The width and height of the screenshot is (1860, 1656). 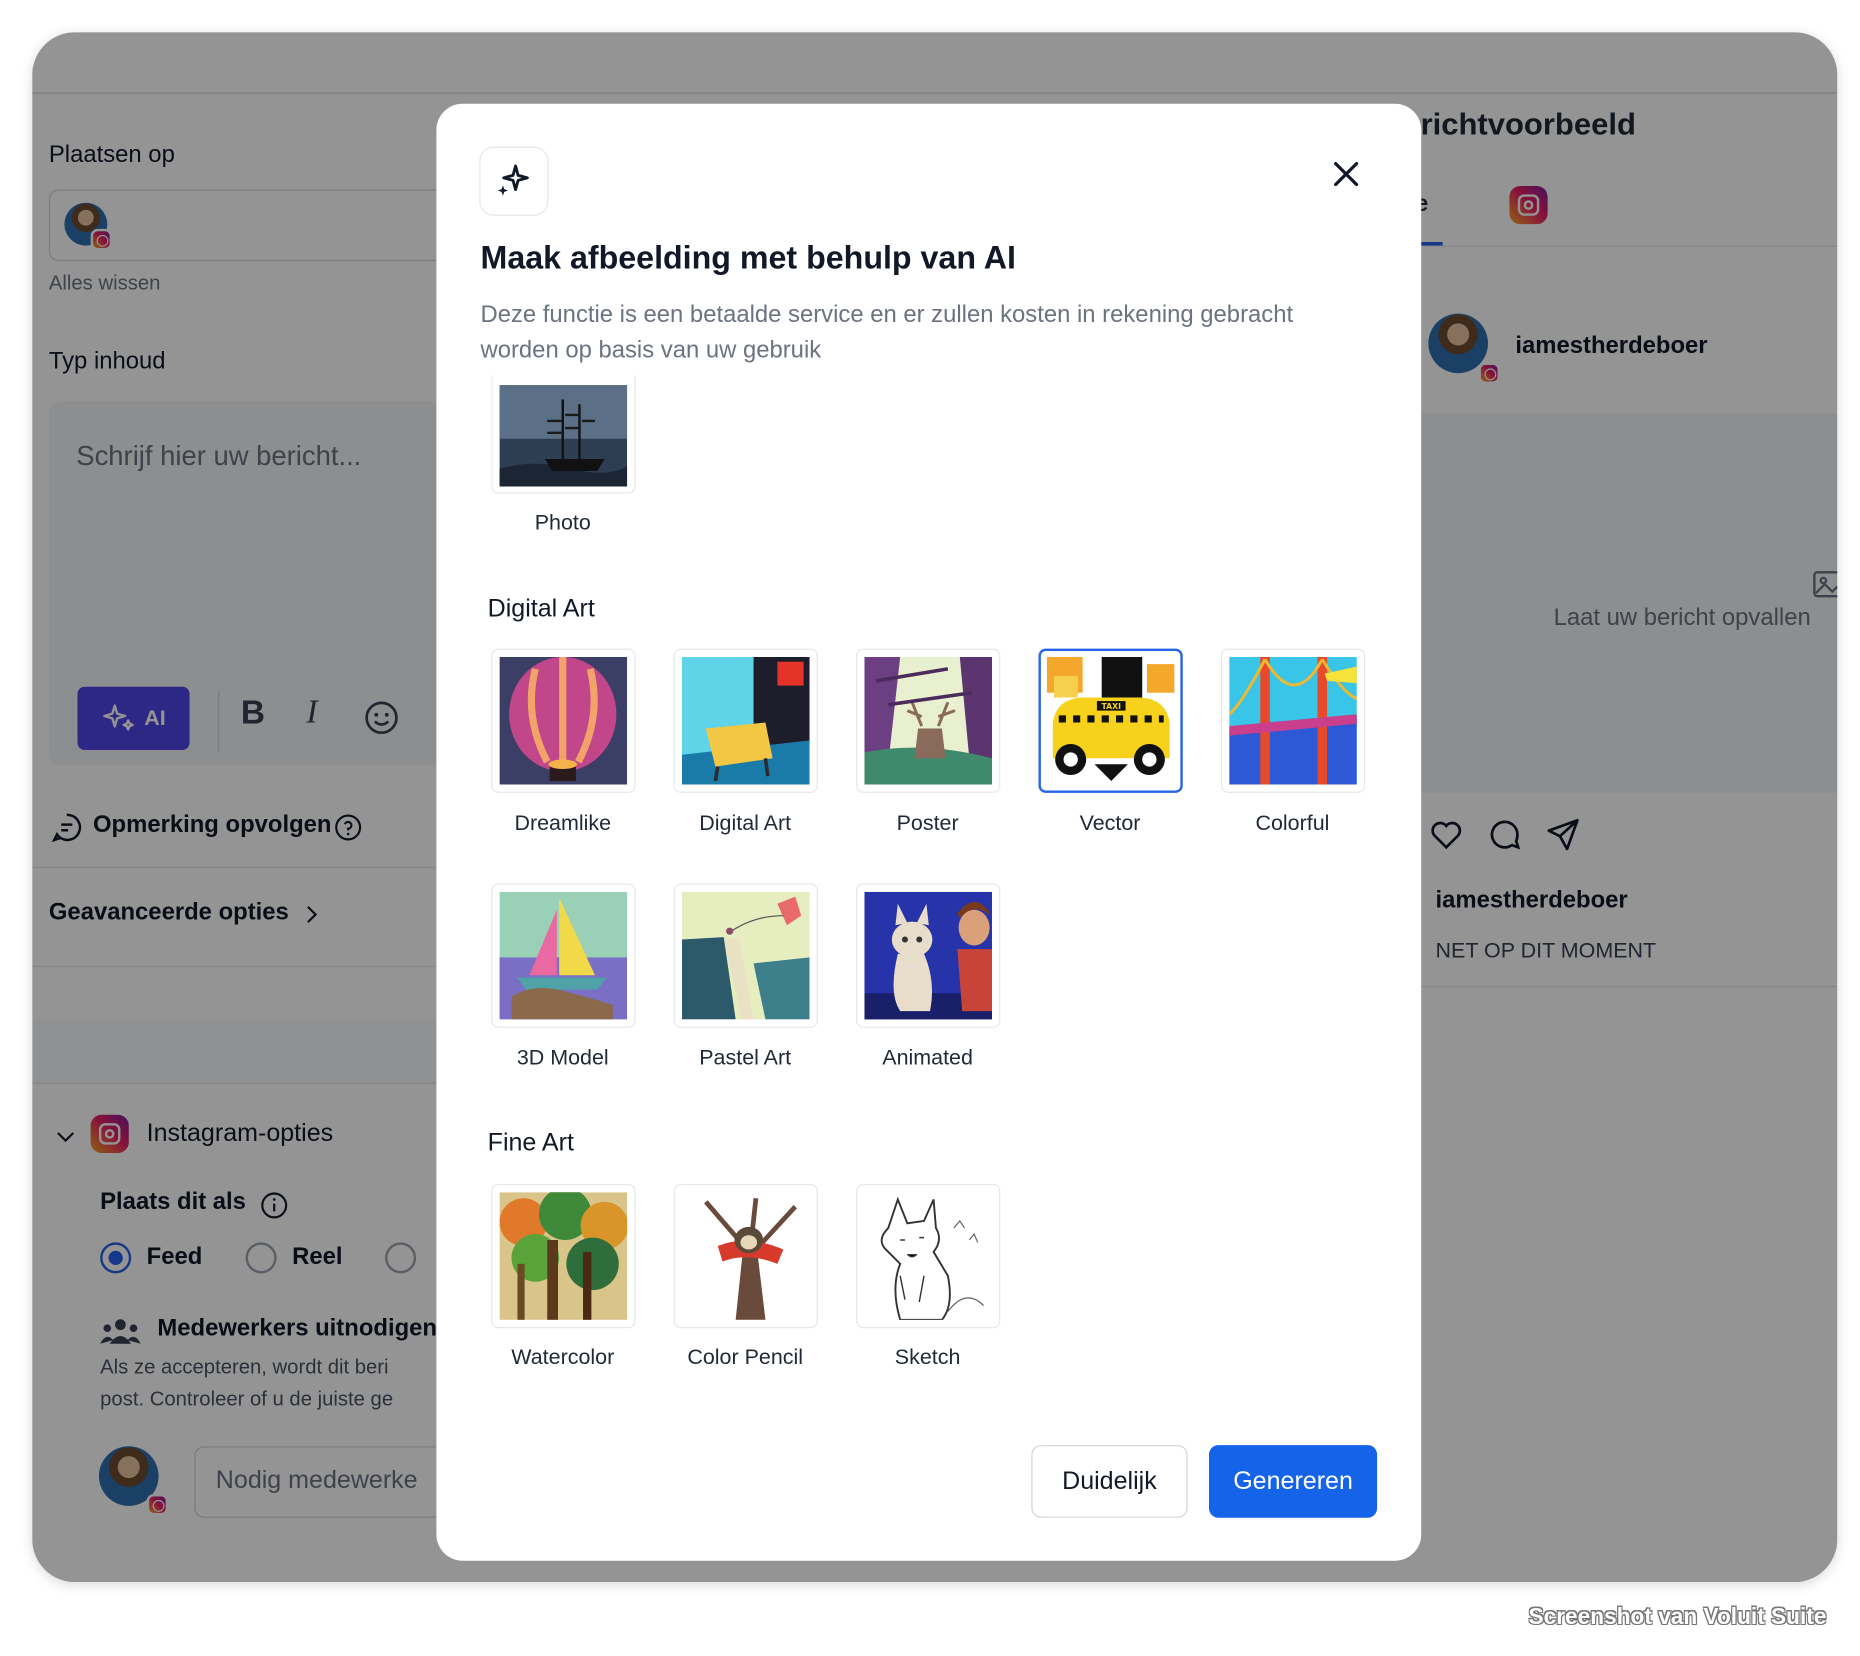 What do you see at coordinates (745, 1057) in the screenshot?
I see `style-label-pastel-art: Pastel Art` at bounding box center [745, 1057].